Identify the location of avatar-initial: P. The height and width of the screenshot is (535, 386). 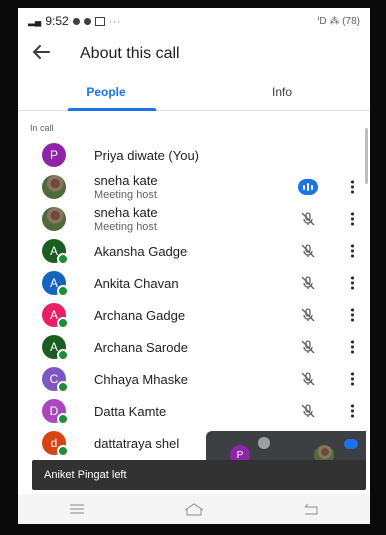
(53, 155).